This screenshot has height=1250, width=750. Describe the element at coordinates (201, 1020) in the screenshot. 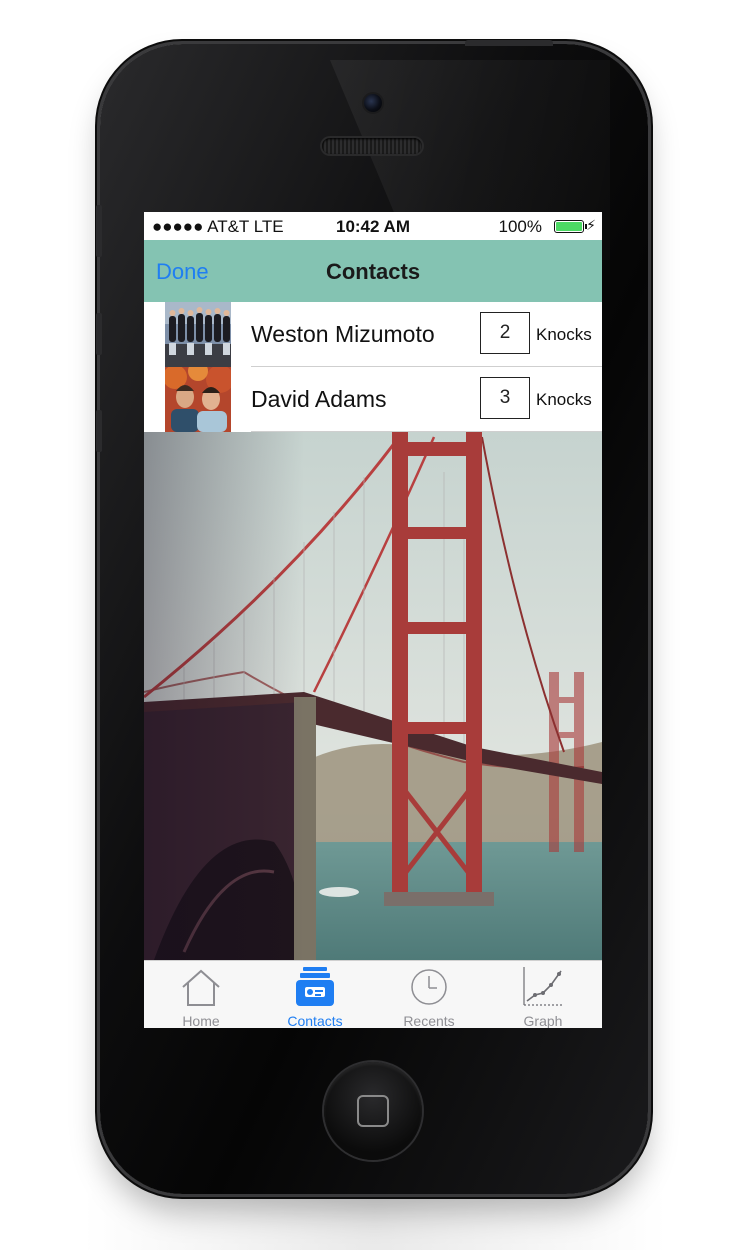

I see `tab-label: Home` at that location.